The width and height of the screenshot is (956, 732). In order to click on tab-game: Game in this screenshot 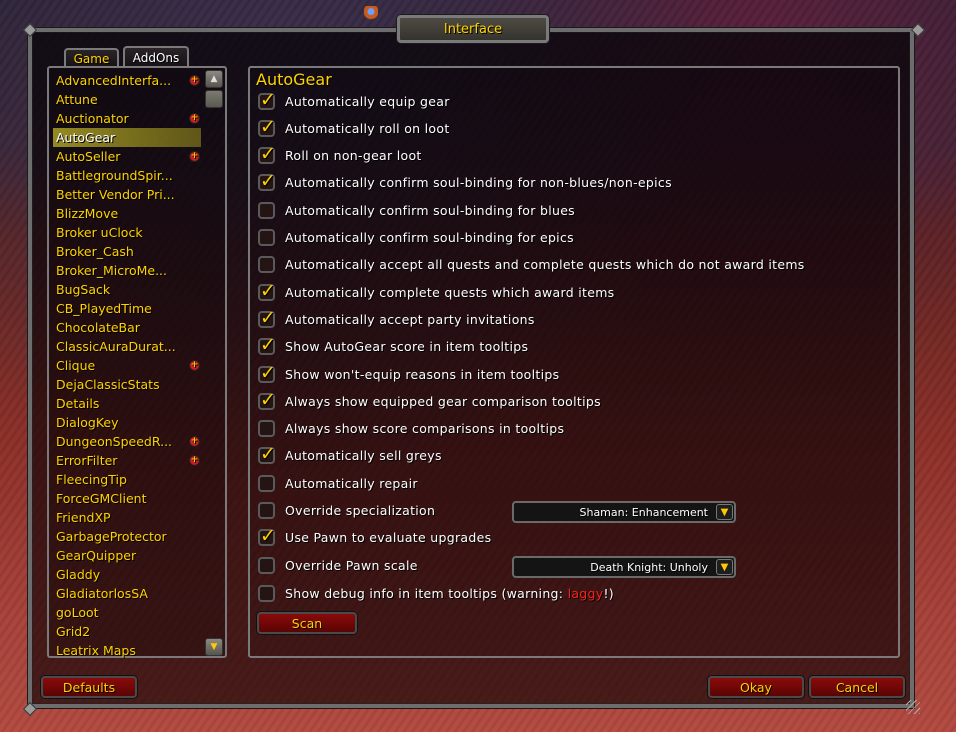, I will do `click(91, 58)`.